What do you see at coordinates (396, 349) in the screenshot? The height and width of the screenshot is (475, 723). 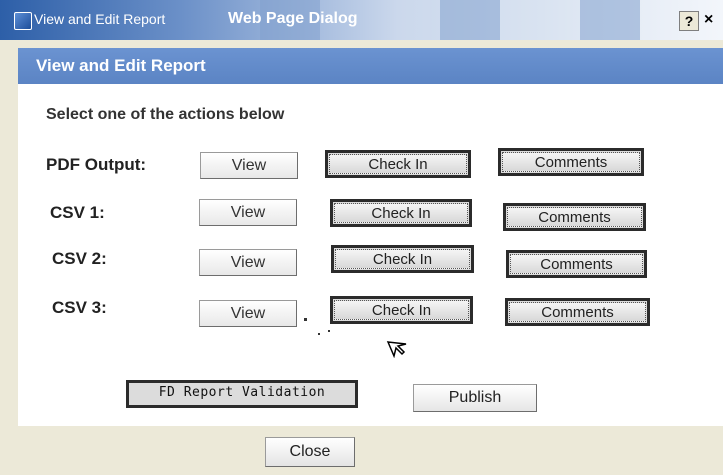 I see `mouse-cursor-icon` at bounding box center [396, 349].